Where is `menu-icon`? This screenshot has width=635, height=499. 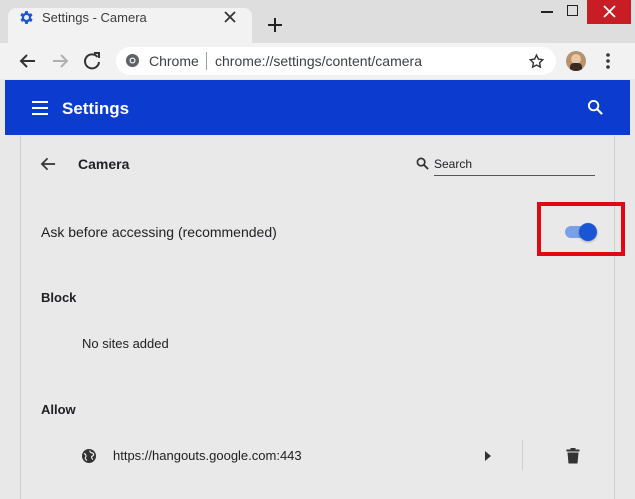 menu-icon is located at coordinates (40, 108).